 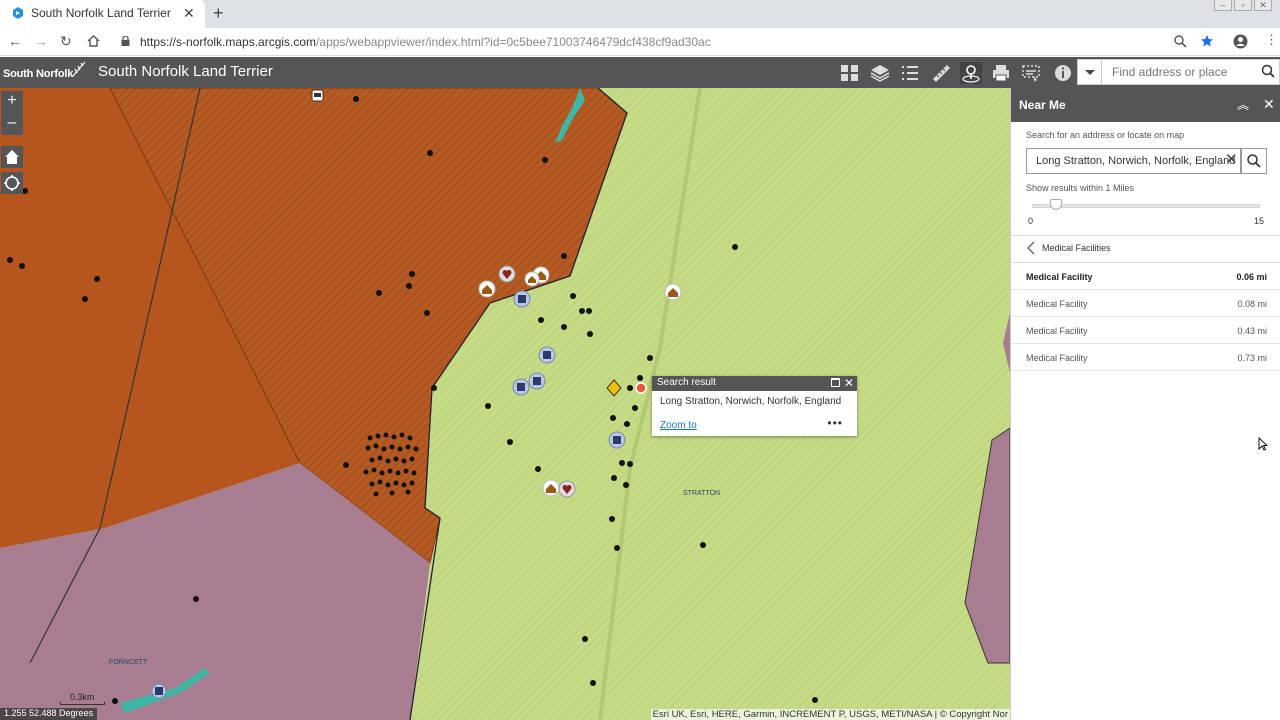 What do you see at coordinates (1001, 73) in the screenshot?
I see `print-icon` at bounding box center [1001, 73].